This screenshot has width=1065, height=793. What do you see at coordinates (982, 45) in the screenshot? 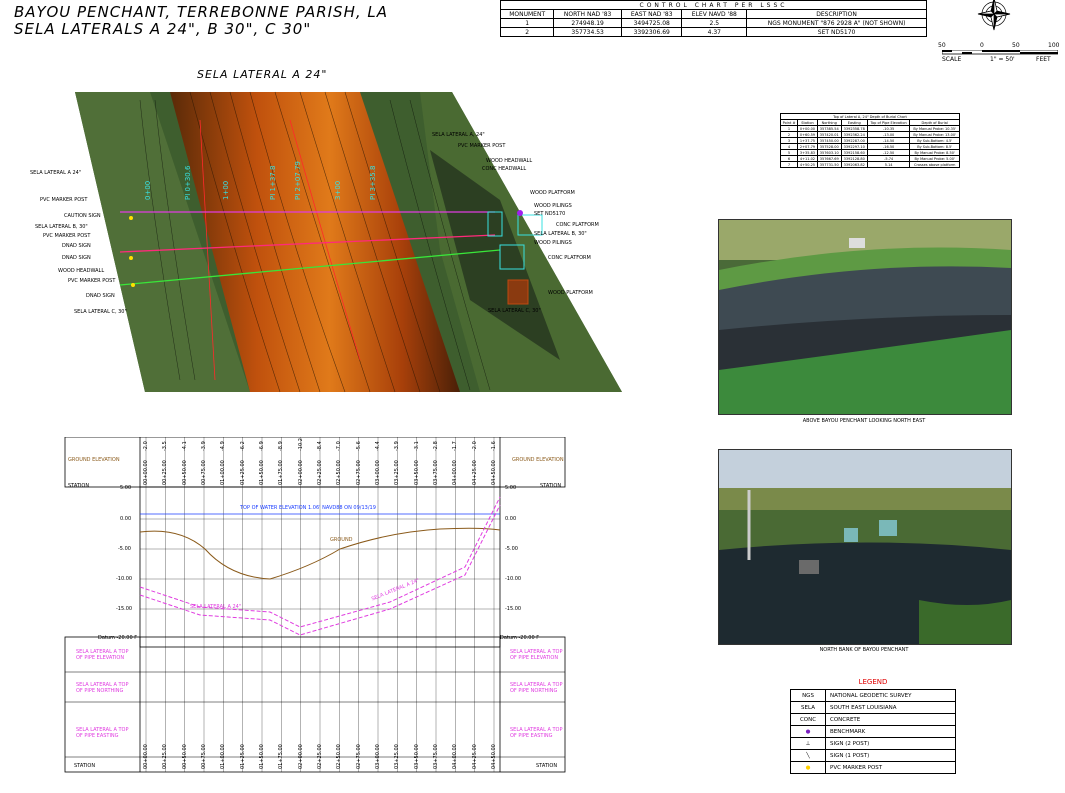
I see `scale-tick: 0` at bounding box center [982, 45].